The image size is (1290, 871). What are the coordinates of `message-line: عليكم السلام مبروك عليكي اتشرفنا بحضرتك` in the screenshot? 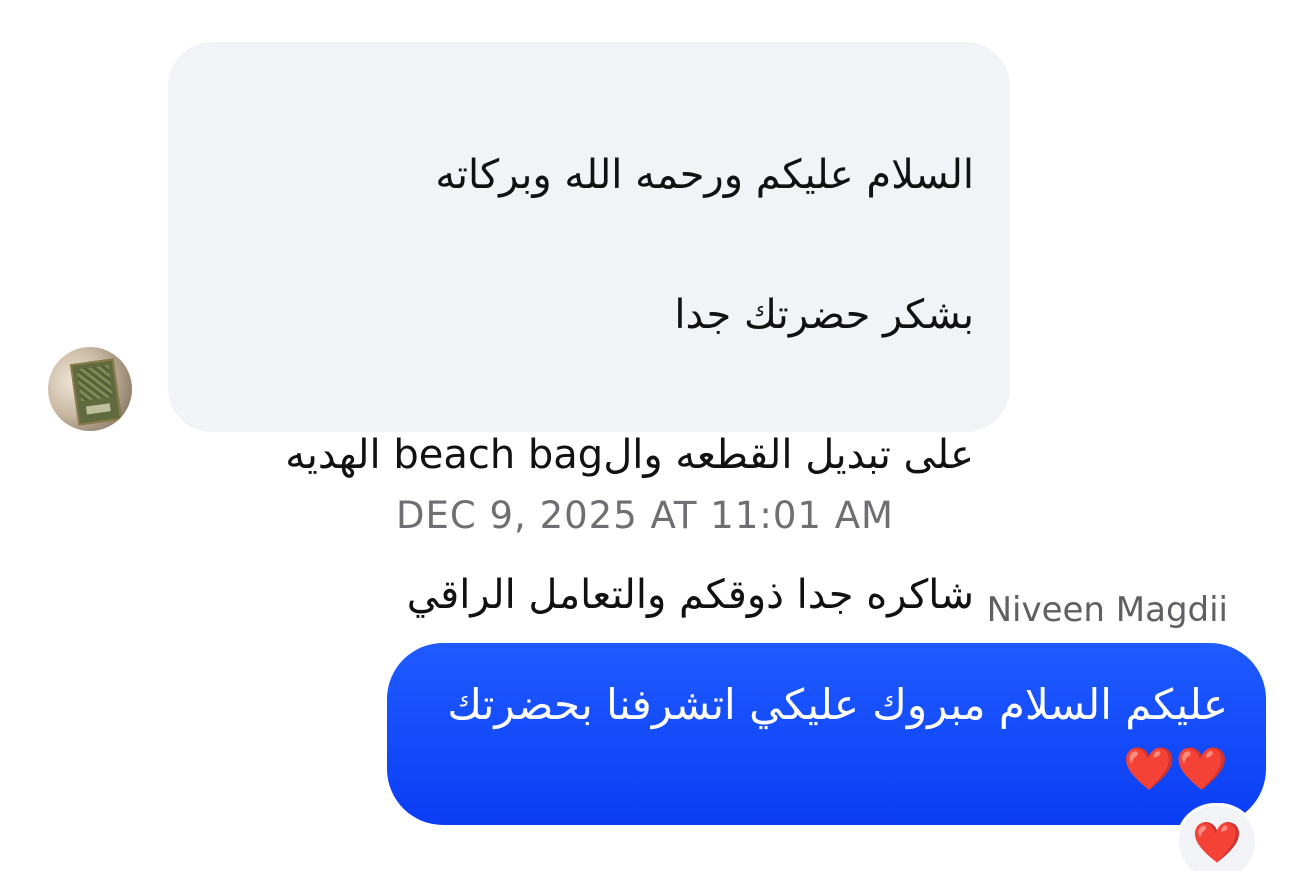 It's located at (837, 704).